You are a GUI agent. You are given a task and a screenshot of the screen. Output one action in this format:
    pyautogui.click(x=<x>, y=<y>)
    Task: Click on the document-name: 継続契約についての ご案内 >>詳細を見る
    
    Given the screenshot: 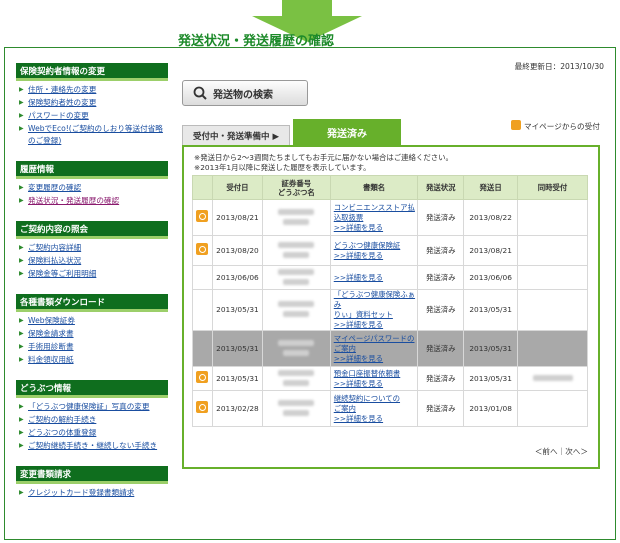 What is the action you would take?
    pyautogui.click(x=374, y=408)
    